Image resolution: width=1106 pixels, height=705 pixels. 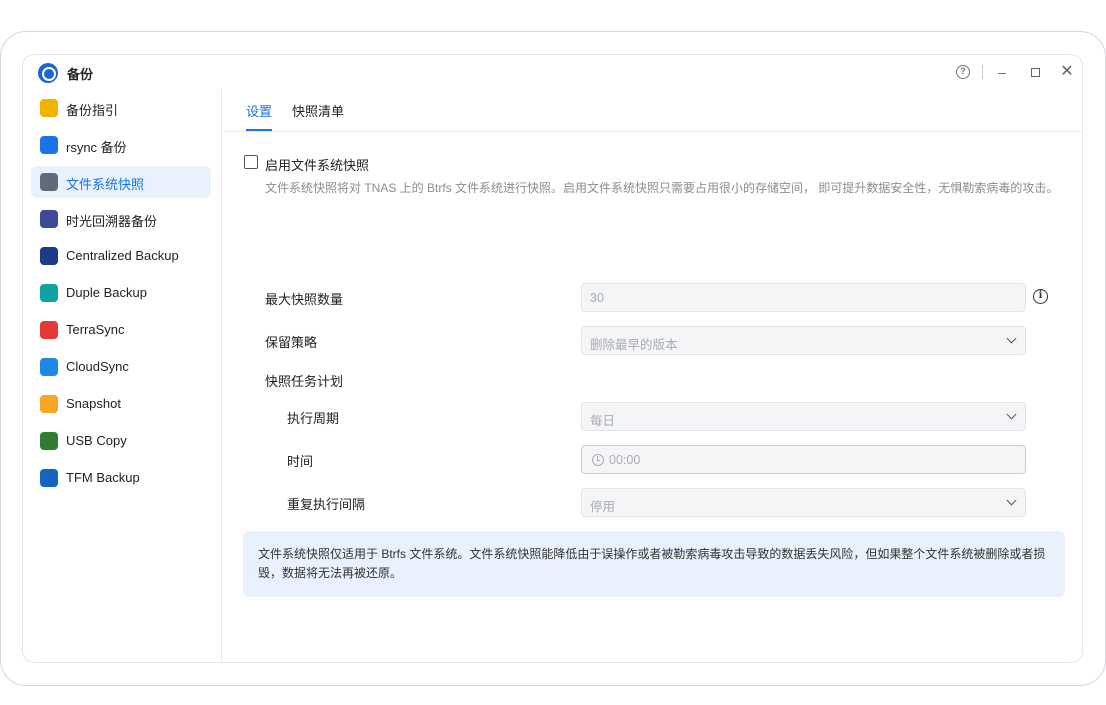 I want to click on sidebar-item-label: Centralized Backup, so click(x=122, y=255).